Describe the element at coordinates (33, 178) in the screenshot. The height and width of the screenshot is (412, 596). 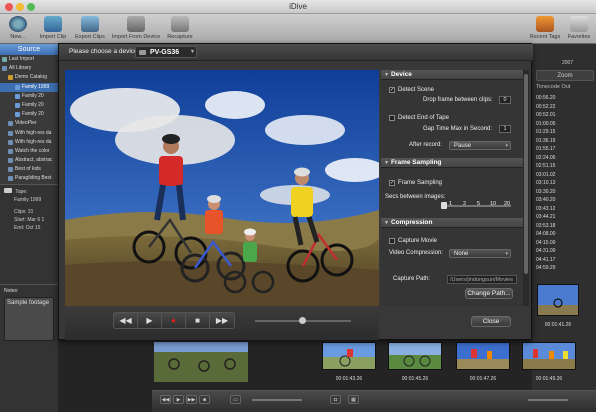
I see `sidebar-item-label: Paragliding Best` at that location.